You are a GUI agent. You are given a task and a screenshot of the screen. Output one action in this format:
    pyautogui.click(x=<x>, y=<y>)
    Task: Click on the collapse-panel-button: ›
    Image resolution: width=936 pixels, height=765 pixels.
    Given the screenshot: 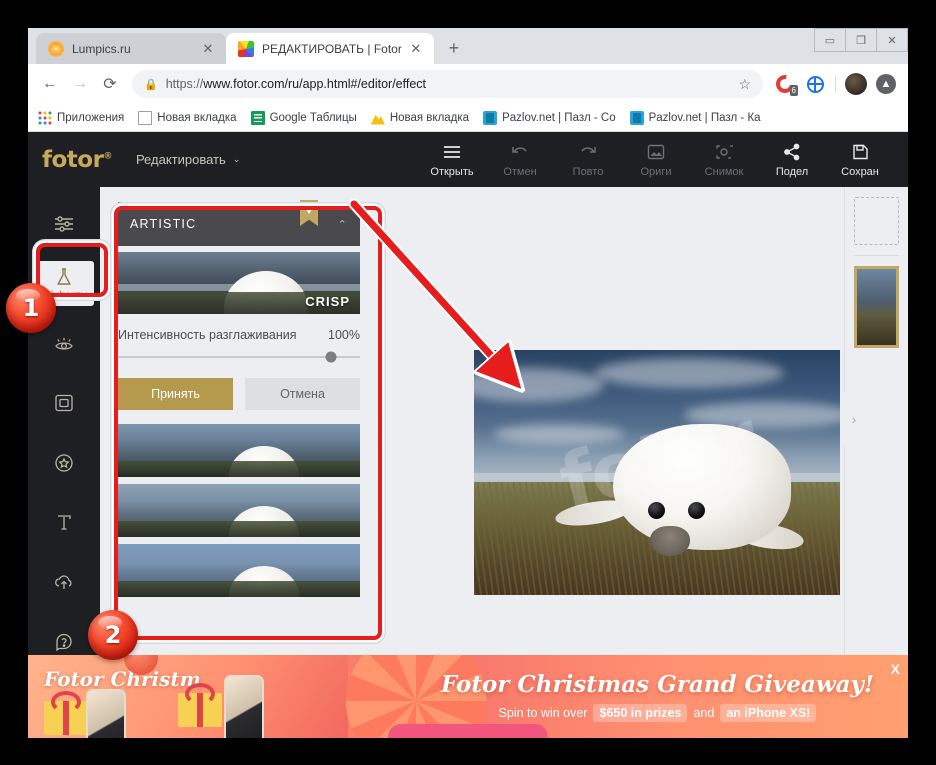 What is the action you would take?
    pyautogui.click(x=854, y=419)
    